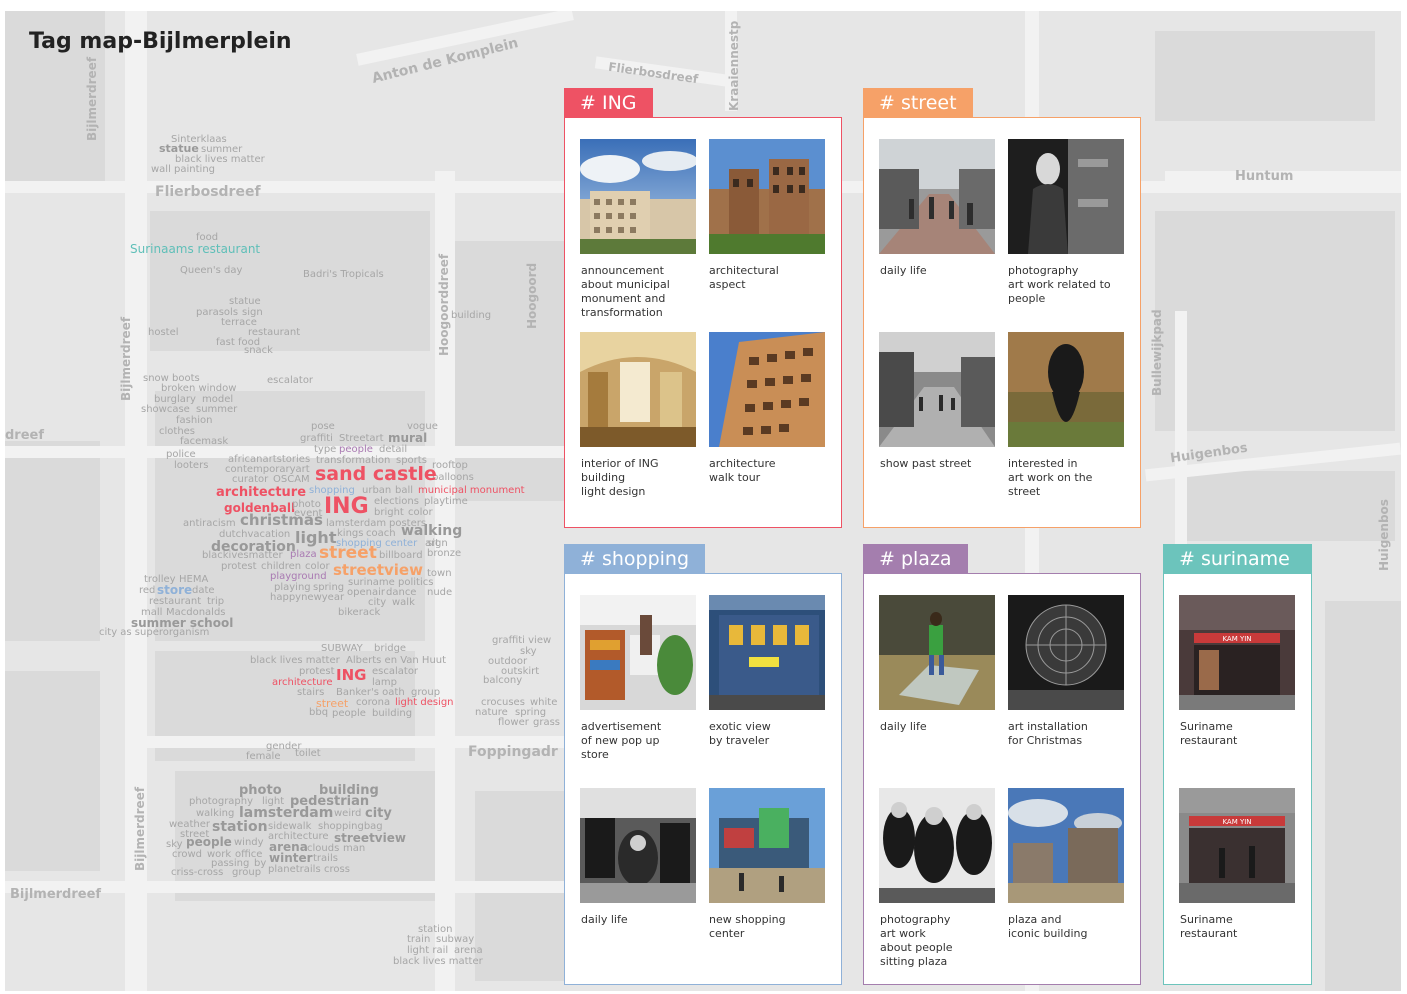  I want to click on tag-word: date, so click(203, 591).